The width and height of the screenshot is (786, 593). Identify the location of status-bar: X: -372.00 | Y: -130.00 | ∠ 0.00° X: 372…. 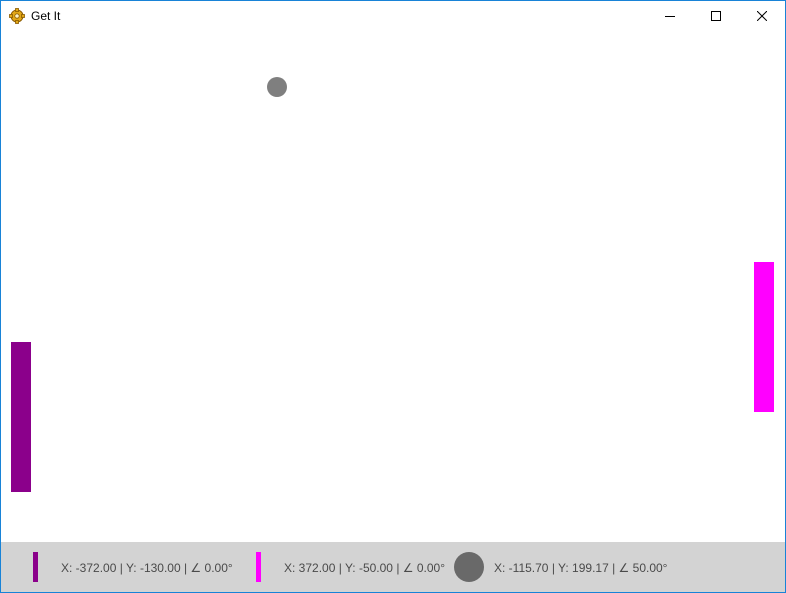
(393, 567).